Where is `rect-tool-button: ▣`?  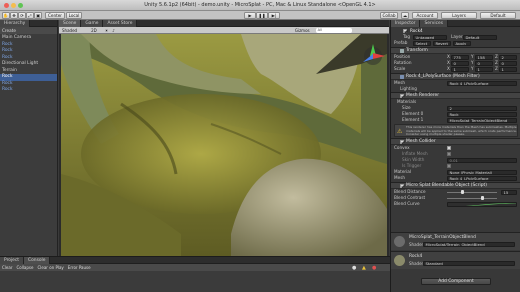 rect-tool-button: ▣ is located at coordinates (38, 15).